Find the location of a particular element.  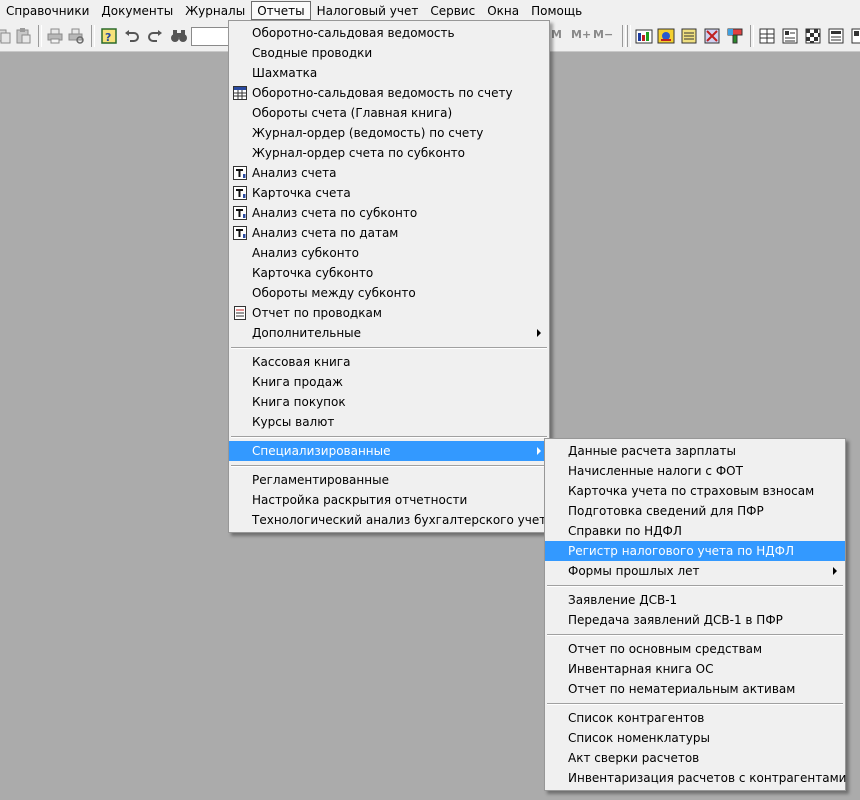

reports-menu-item: Настройка раскрытия отчетности is located at coordinates (389, 500).